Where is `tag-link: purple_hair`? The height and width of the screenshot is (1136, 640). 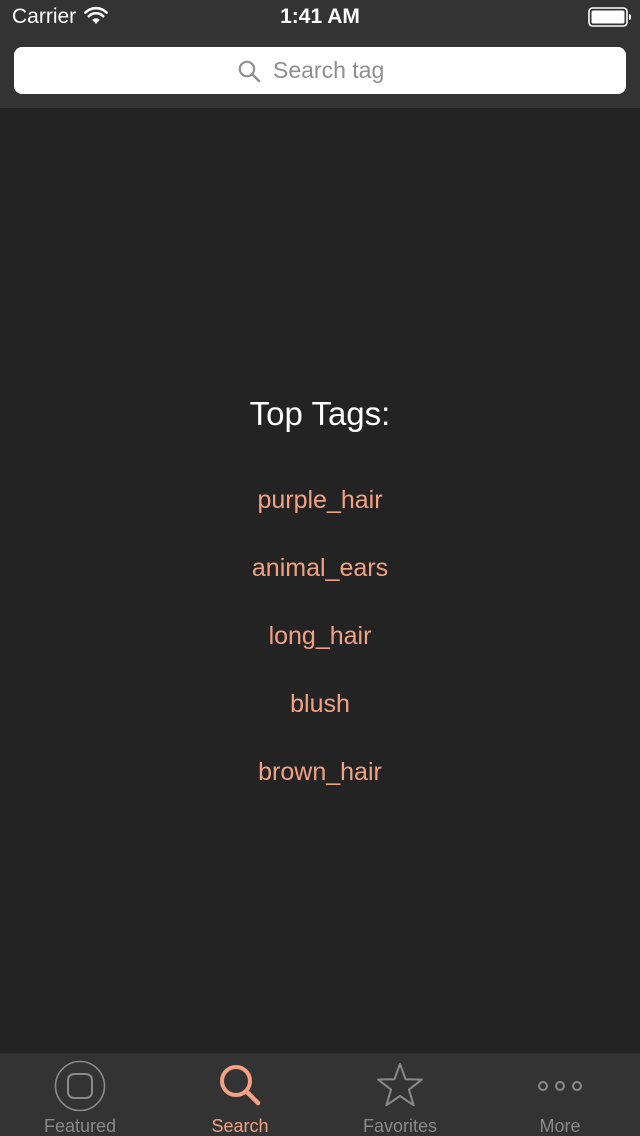 tag-link: purple_hair is located at coordinates (320, 514).